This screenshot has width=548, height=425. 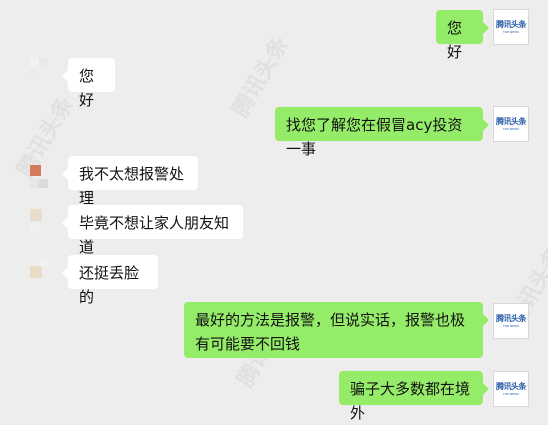 I want to click on message-bubble: 骗子大多数都在境外, so click(x=414, y=396).